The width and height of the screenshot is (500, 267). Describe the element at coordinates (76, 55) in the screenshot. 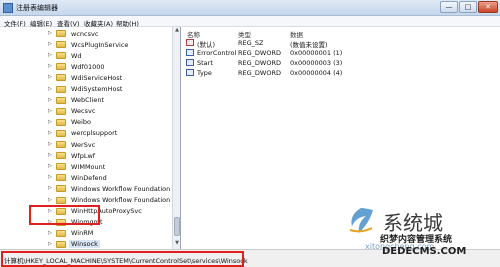

I see `tree-item-label: Wd` at that location.